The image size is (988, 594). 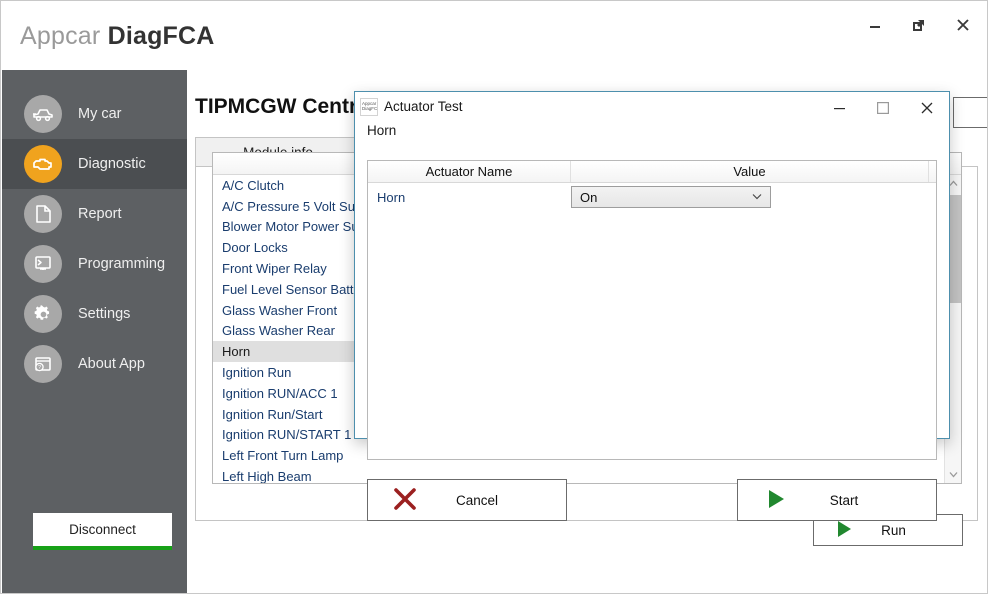 I want to click on chevron-down-icon, so click(x=761, y=197).